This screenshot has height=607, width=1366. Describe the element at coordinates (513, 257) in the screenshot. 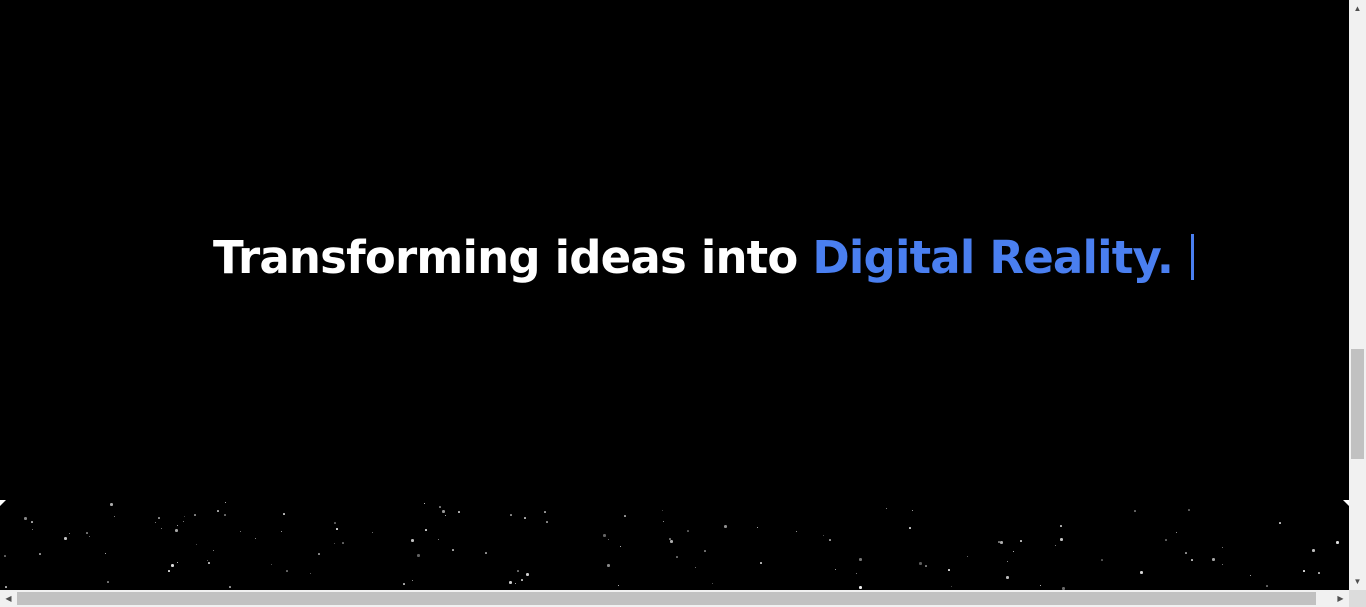

I see `headline-text: Transforming ideas into` at that location.